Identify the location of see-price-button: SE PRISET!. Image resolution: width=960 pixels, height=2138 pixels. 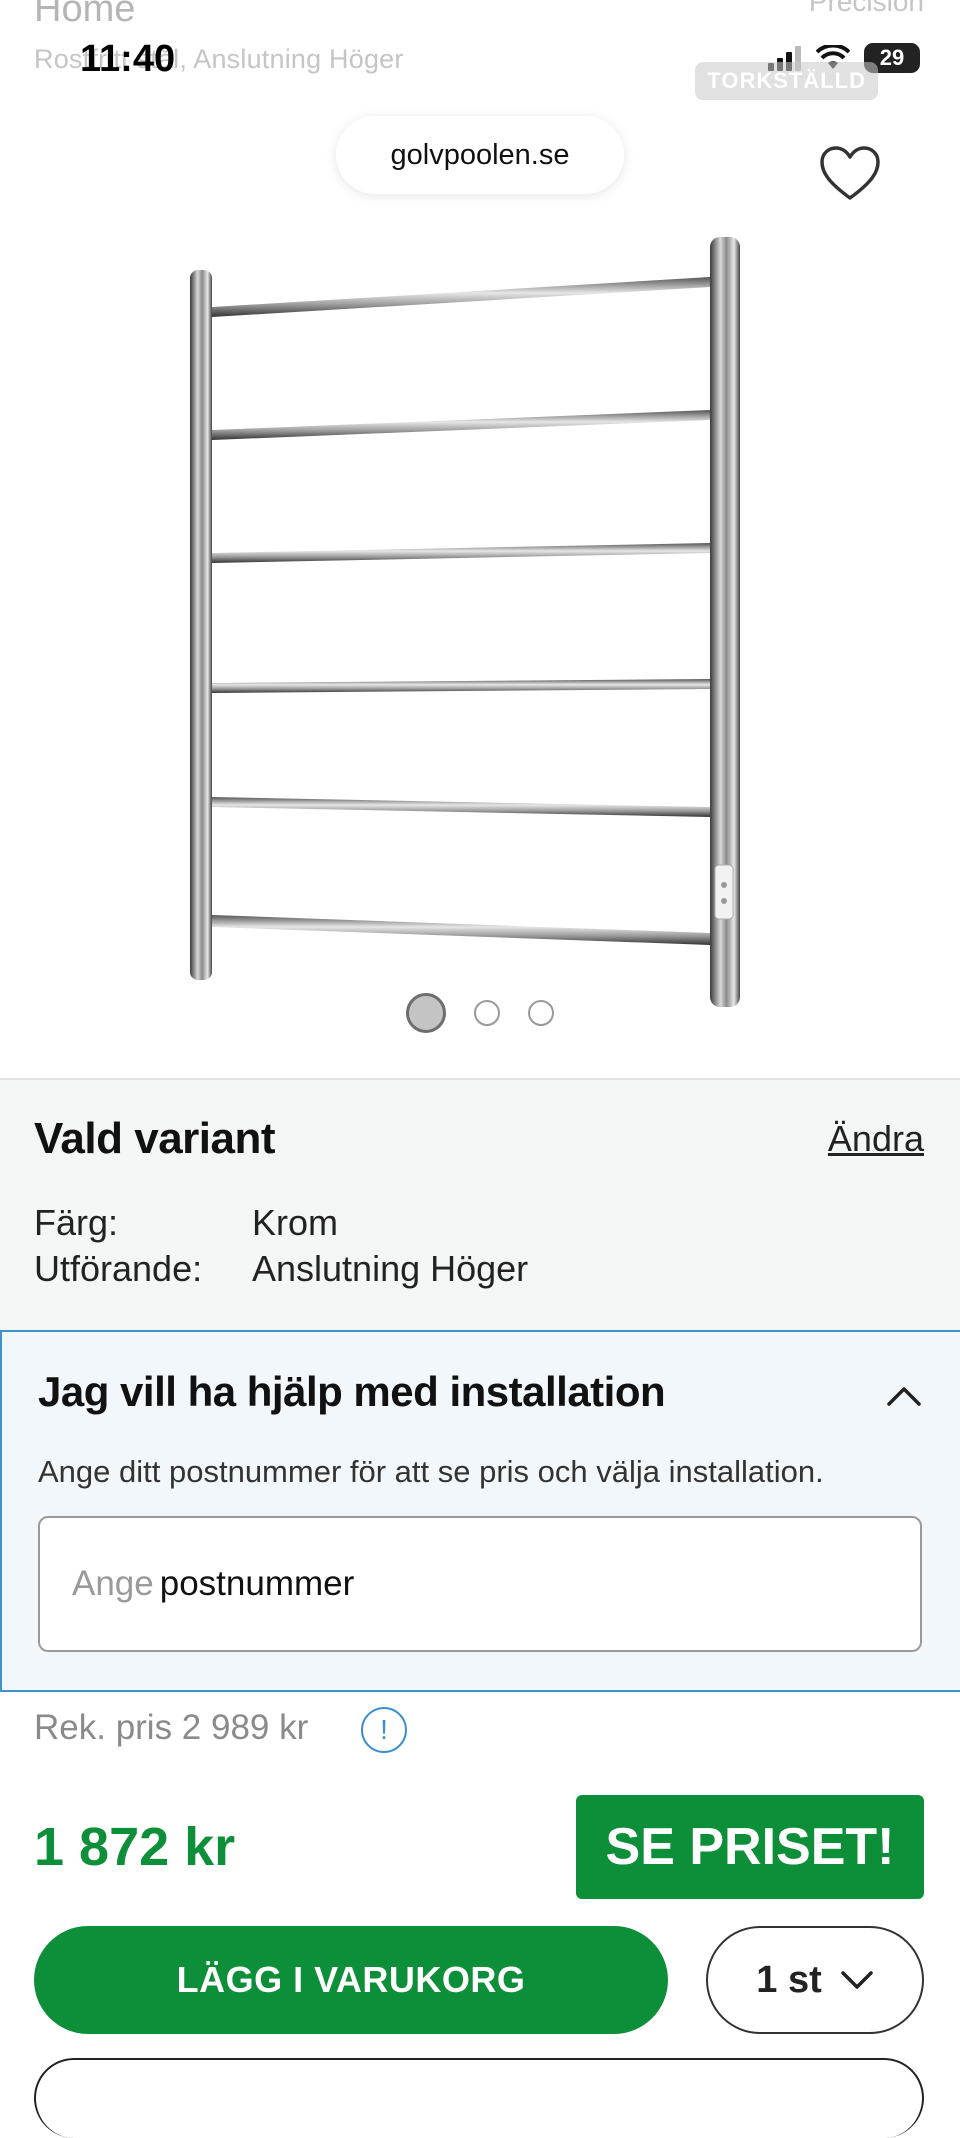
(750, 1847).